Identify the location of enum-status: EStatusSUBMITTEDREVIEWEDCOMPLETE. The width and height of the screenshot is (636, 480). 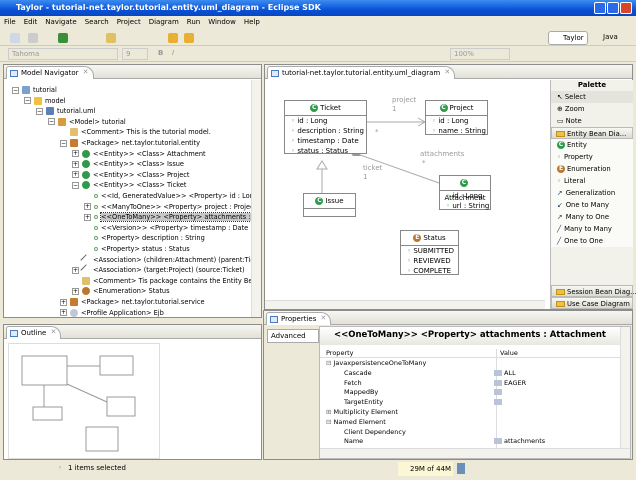
(429, 252).